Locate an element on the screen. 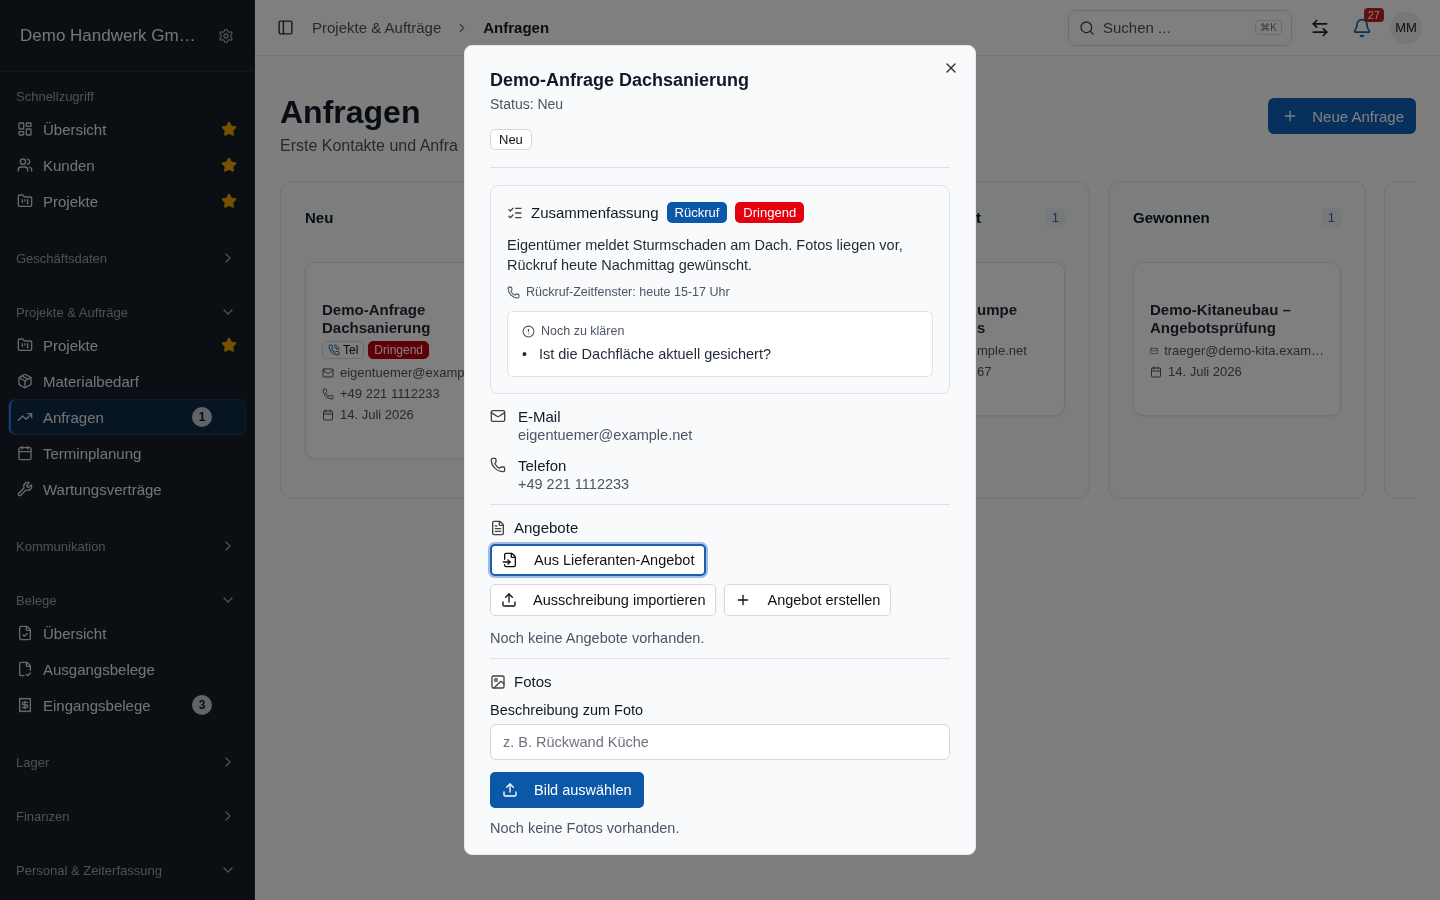 This screenshot has width=1440, height=900. section-header: Kommunikation is located at coordinates (127, 546).